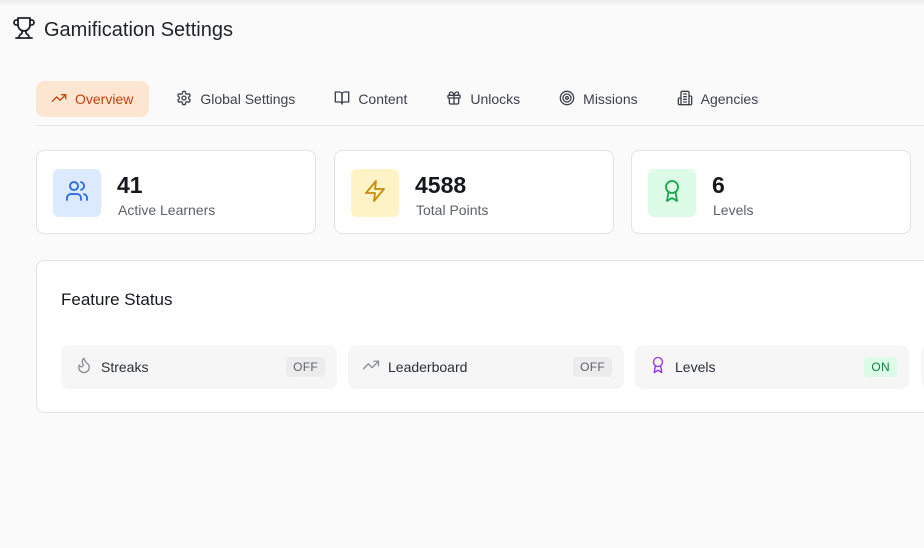 The height and width of the screenshot is (548, 924). What do you see at coordinates (718, 185) in the screenshot?
I see `stat-value: 6` at bounding box center [718, 185].